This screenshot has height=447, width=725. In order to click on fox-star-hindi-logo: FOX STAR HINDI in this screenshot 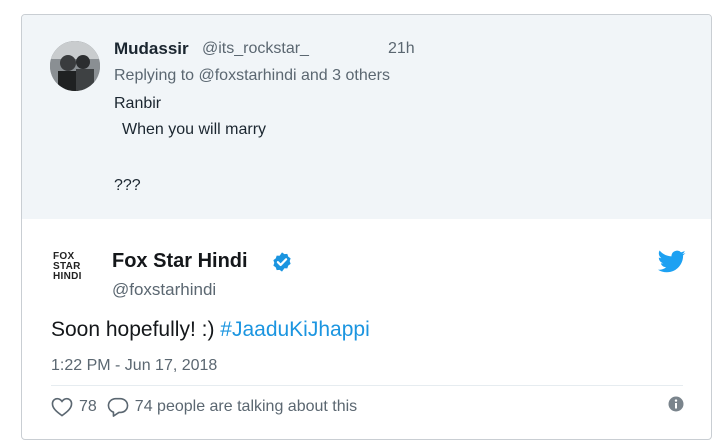, I will do `click(77, 267)`.